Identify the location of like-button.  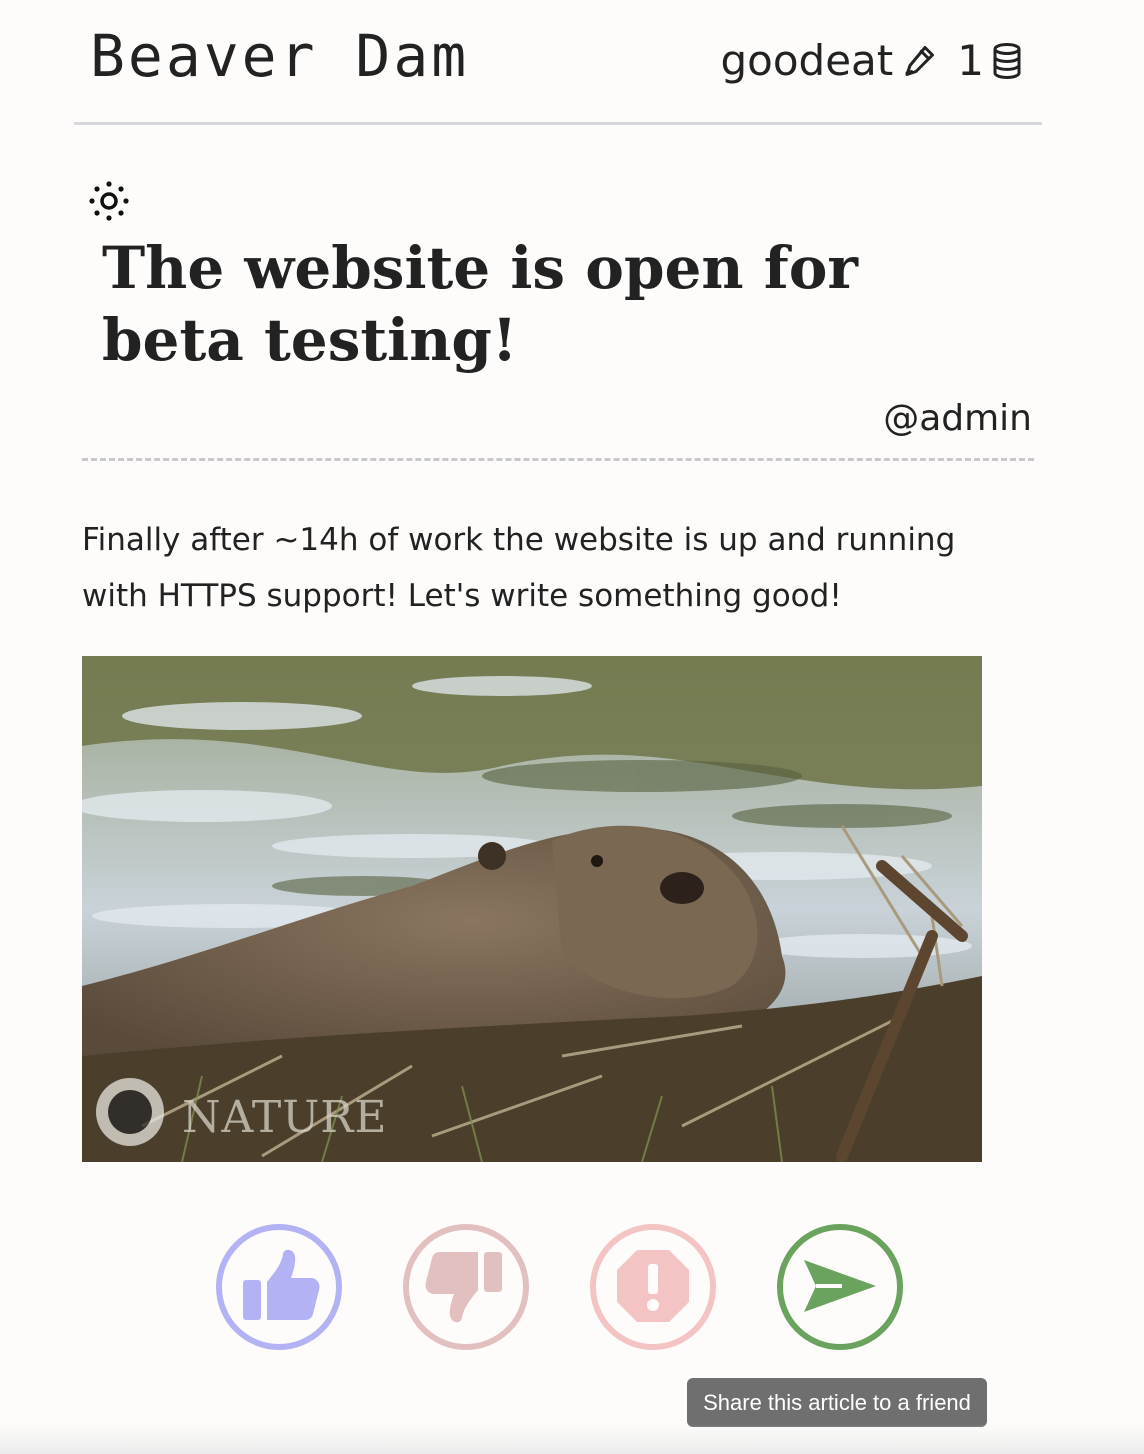
(279, 1287).